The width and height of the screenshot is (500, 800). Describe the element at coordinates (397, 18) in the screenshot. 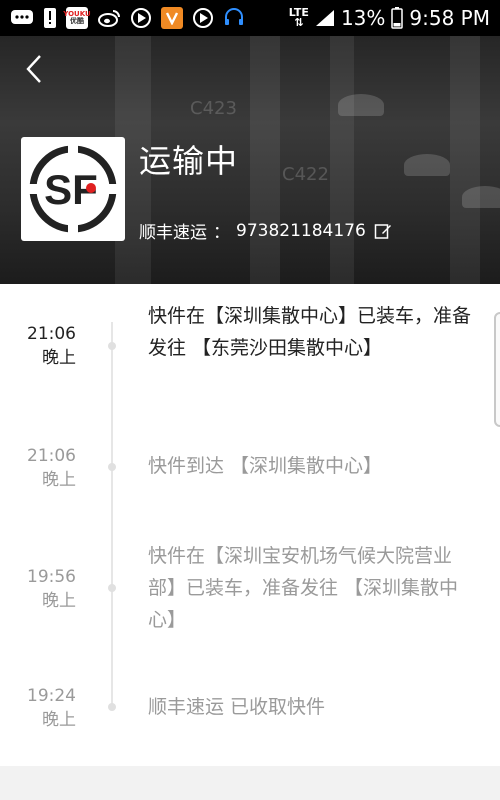

I see `battery-icon` at that location.